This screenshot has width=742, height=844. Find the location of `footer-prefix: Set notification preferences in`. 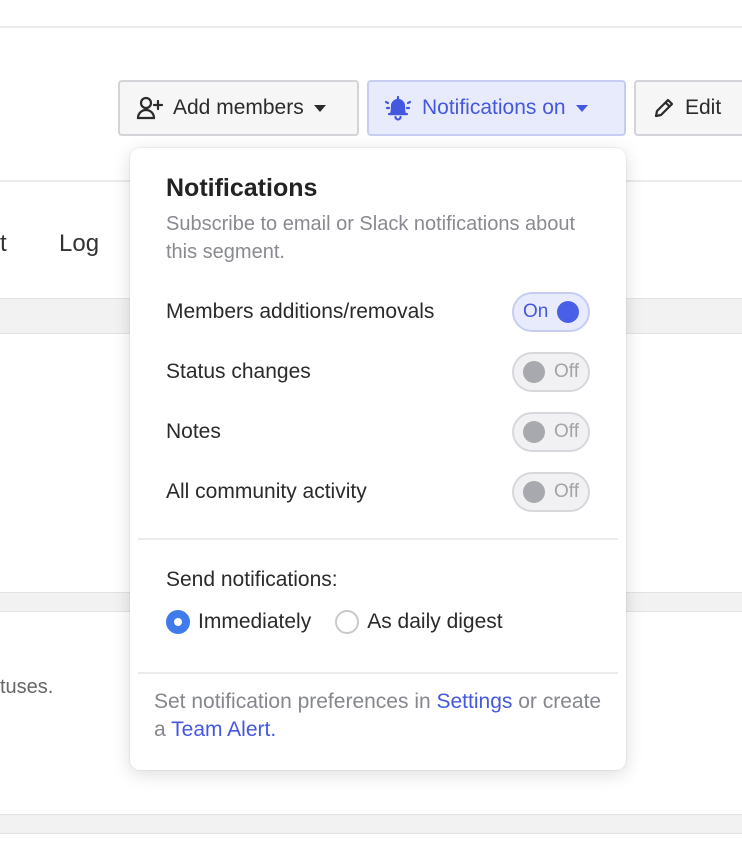

footer-prefix: Set notification preferences in is located at coordinates (295, 701).